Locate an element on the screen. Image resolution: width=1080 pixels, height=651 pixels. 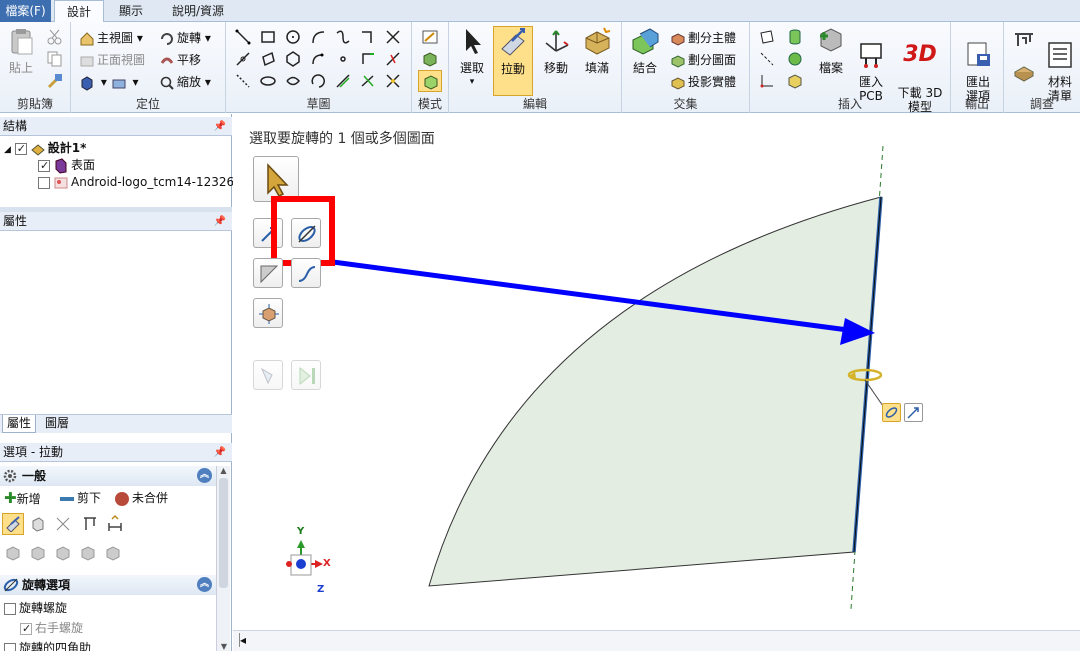
ellipse-tool-icon is located at coordinates (268, 81).